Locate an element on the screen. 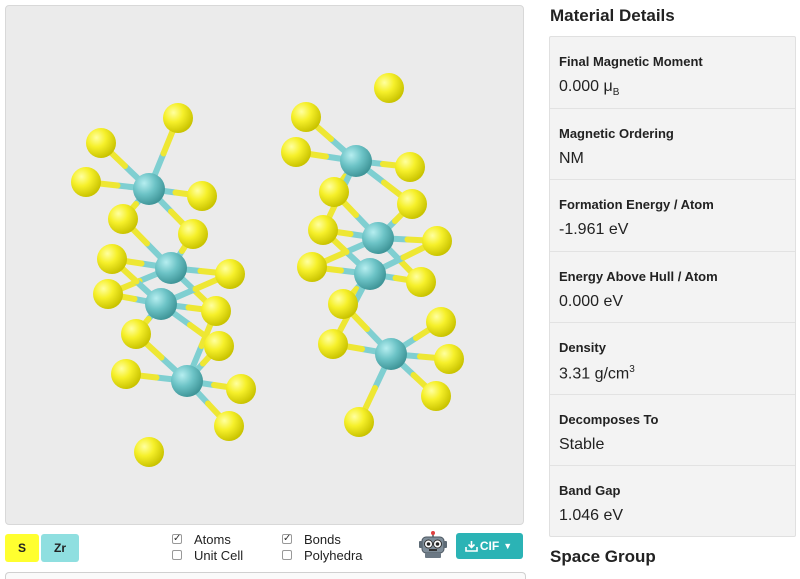  element-legend: S Zr is located at coordinates (42, 548).